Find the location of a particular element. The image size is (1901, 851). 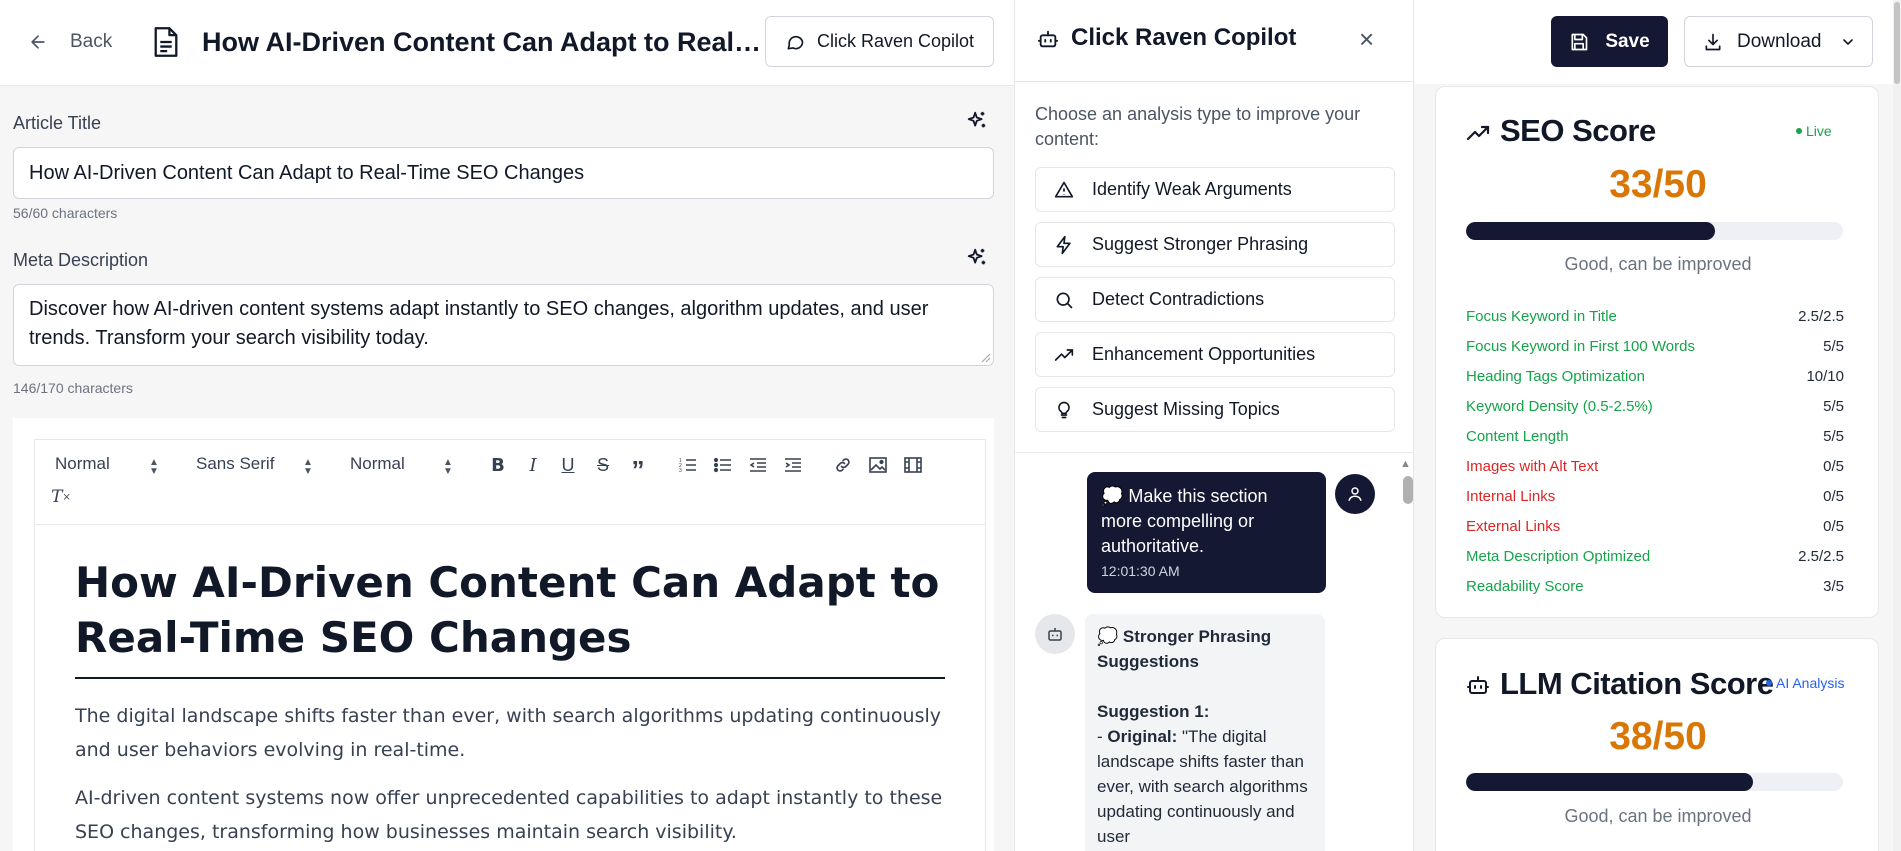

bot-avatar-icon is located at coordinates (1055, 634).